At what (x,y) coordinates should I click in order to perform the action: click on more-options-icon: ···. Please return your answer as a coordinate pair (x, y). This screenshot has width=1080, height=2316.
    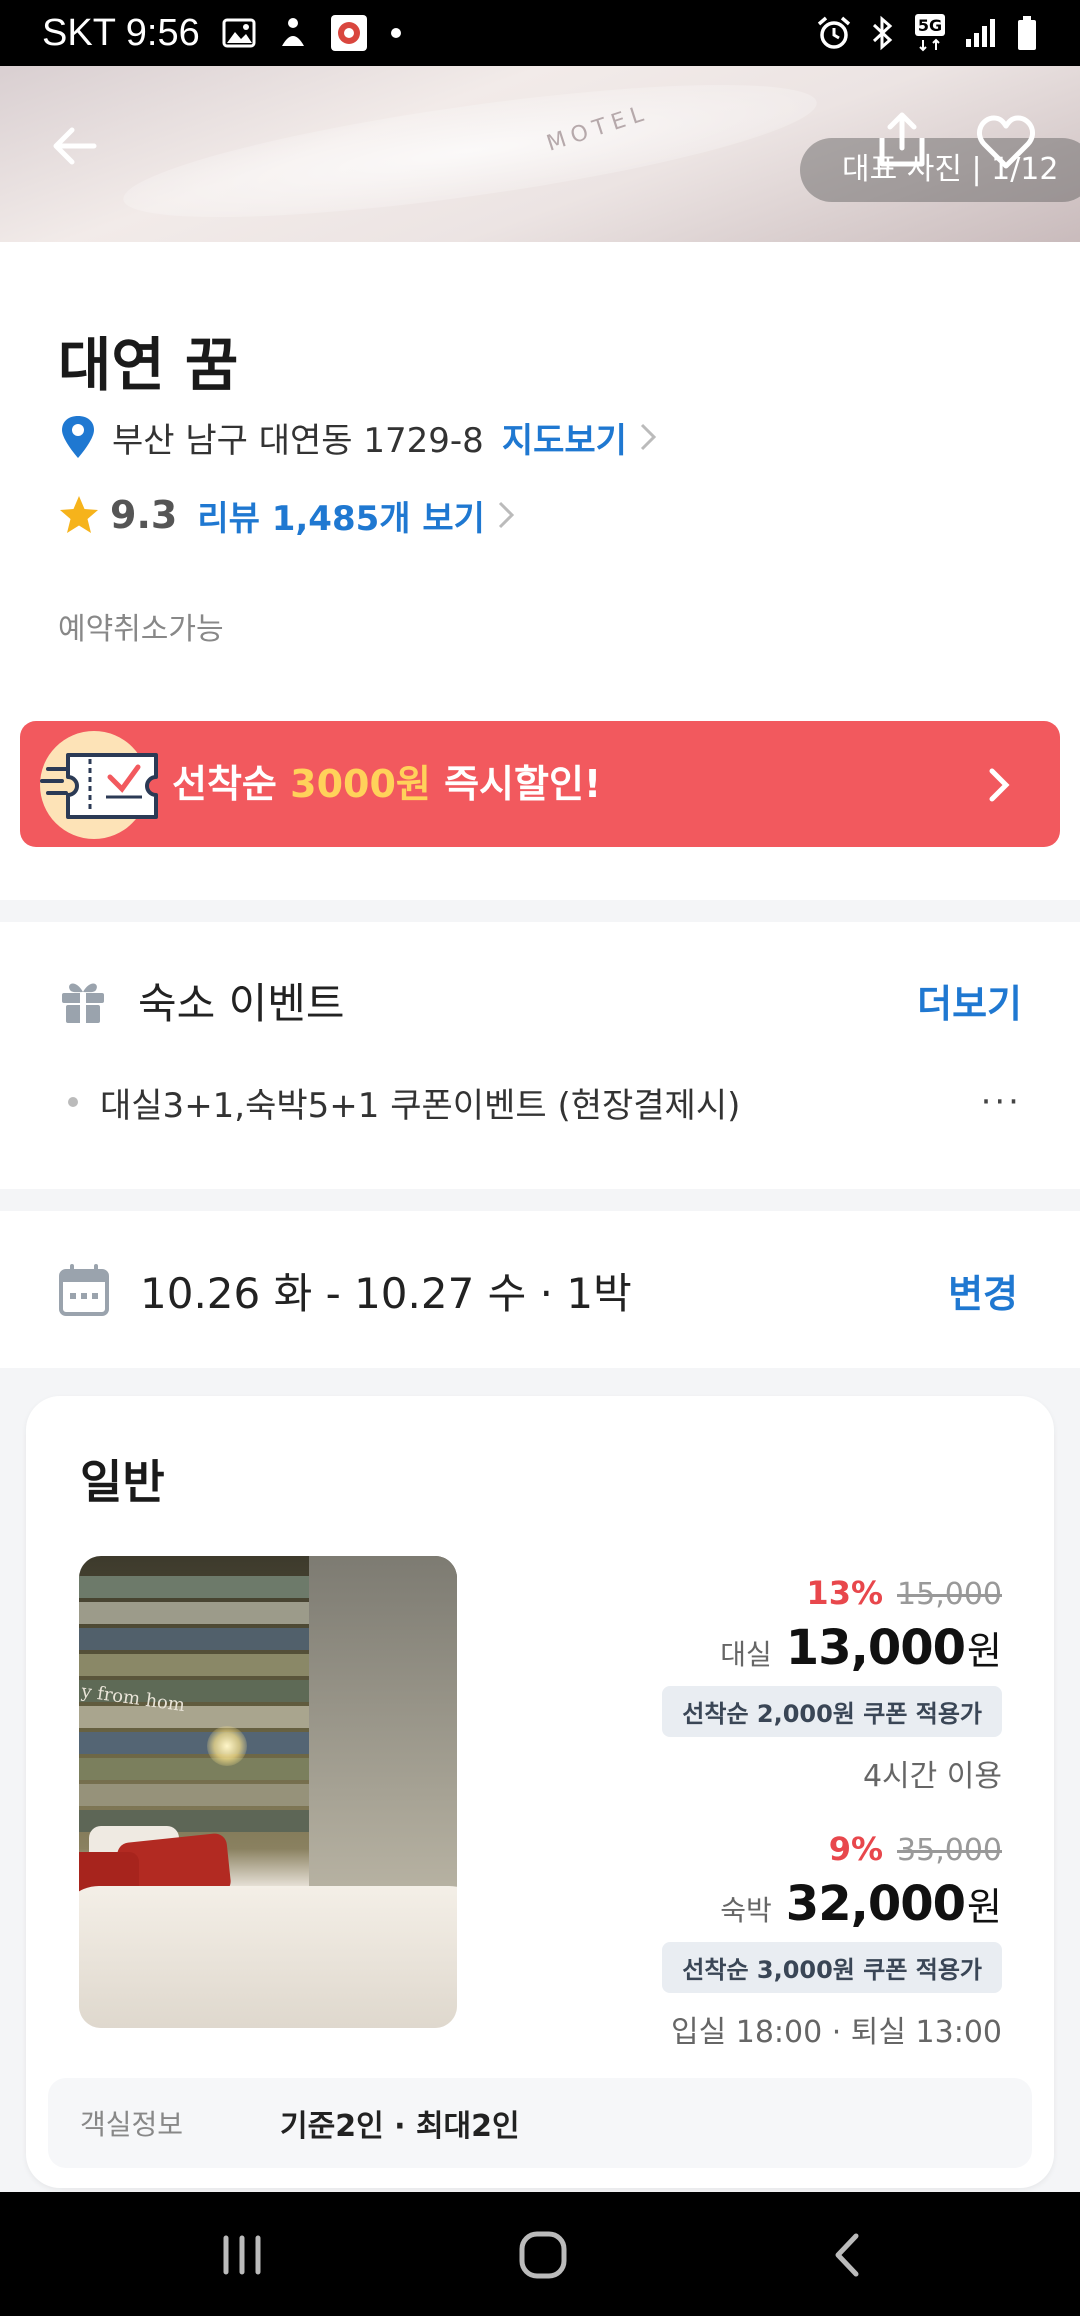
    Looking at the image, I should click on (1001, 1102).